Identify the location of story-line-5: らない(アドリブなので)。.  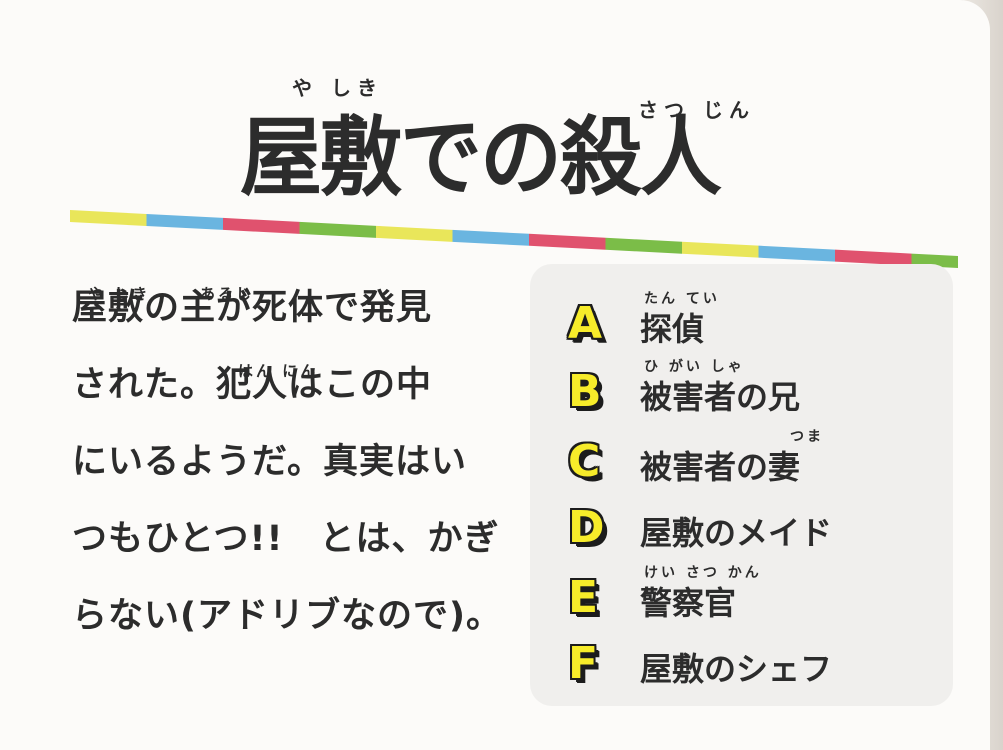
(287, 616).